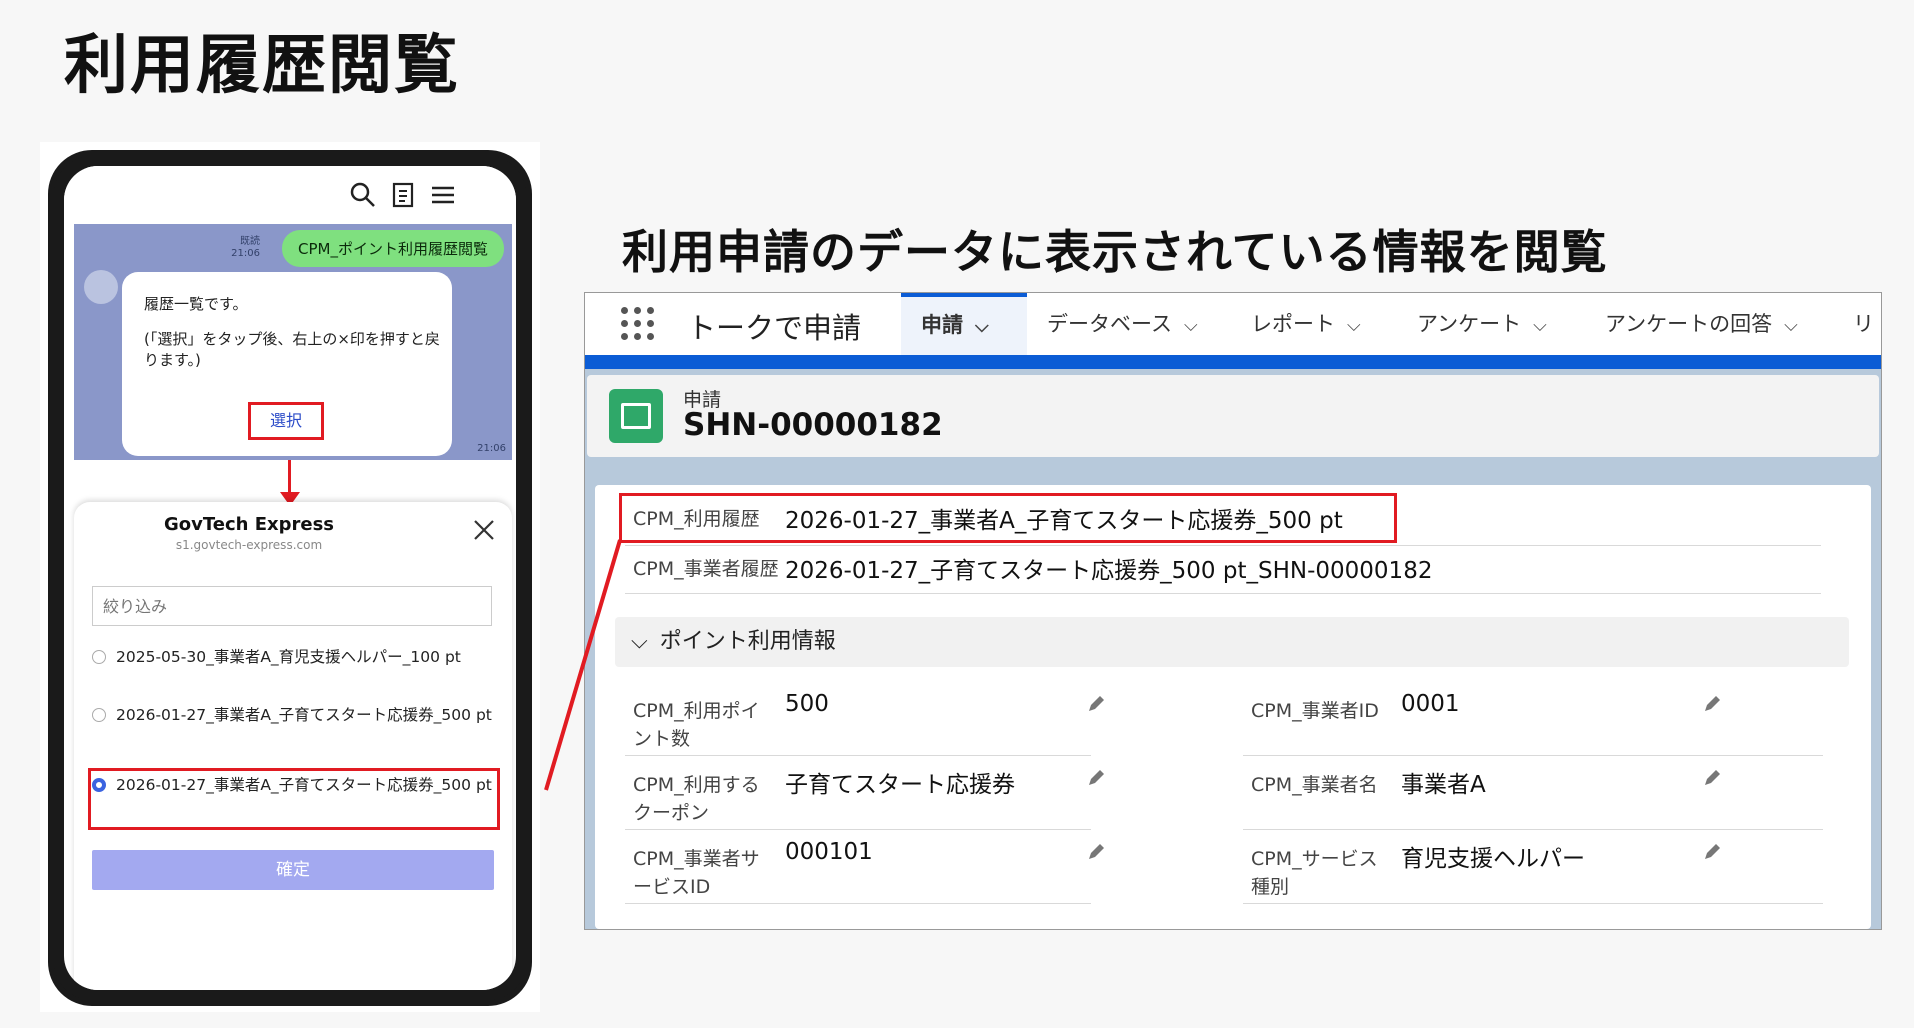  Describe the element at coordinates (262, 66) in the screenshot. I see `page-title: 利用履歴閲覧` at that location.